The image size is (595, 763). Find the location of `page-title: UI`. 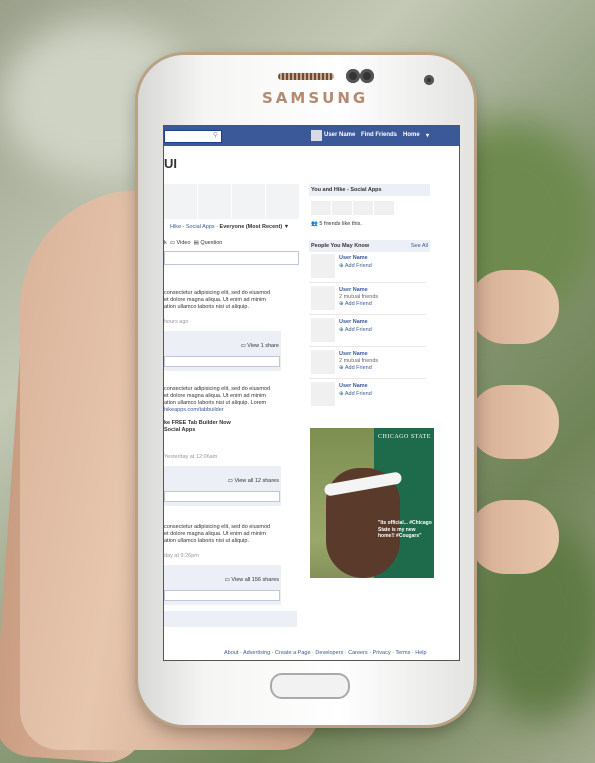

page-title: UI is located at coordinates (170, 163).